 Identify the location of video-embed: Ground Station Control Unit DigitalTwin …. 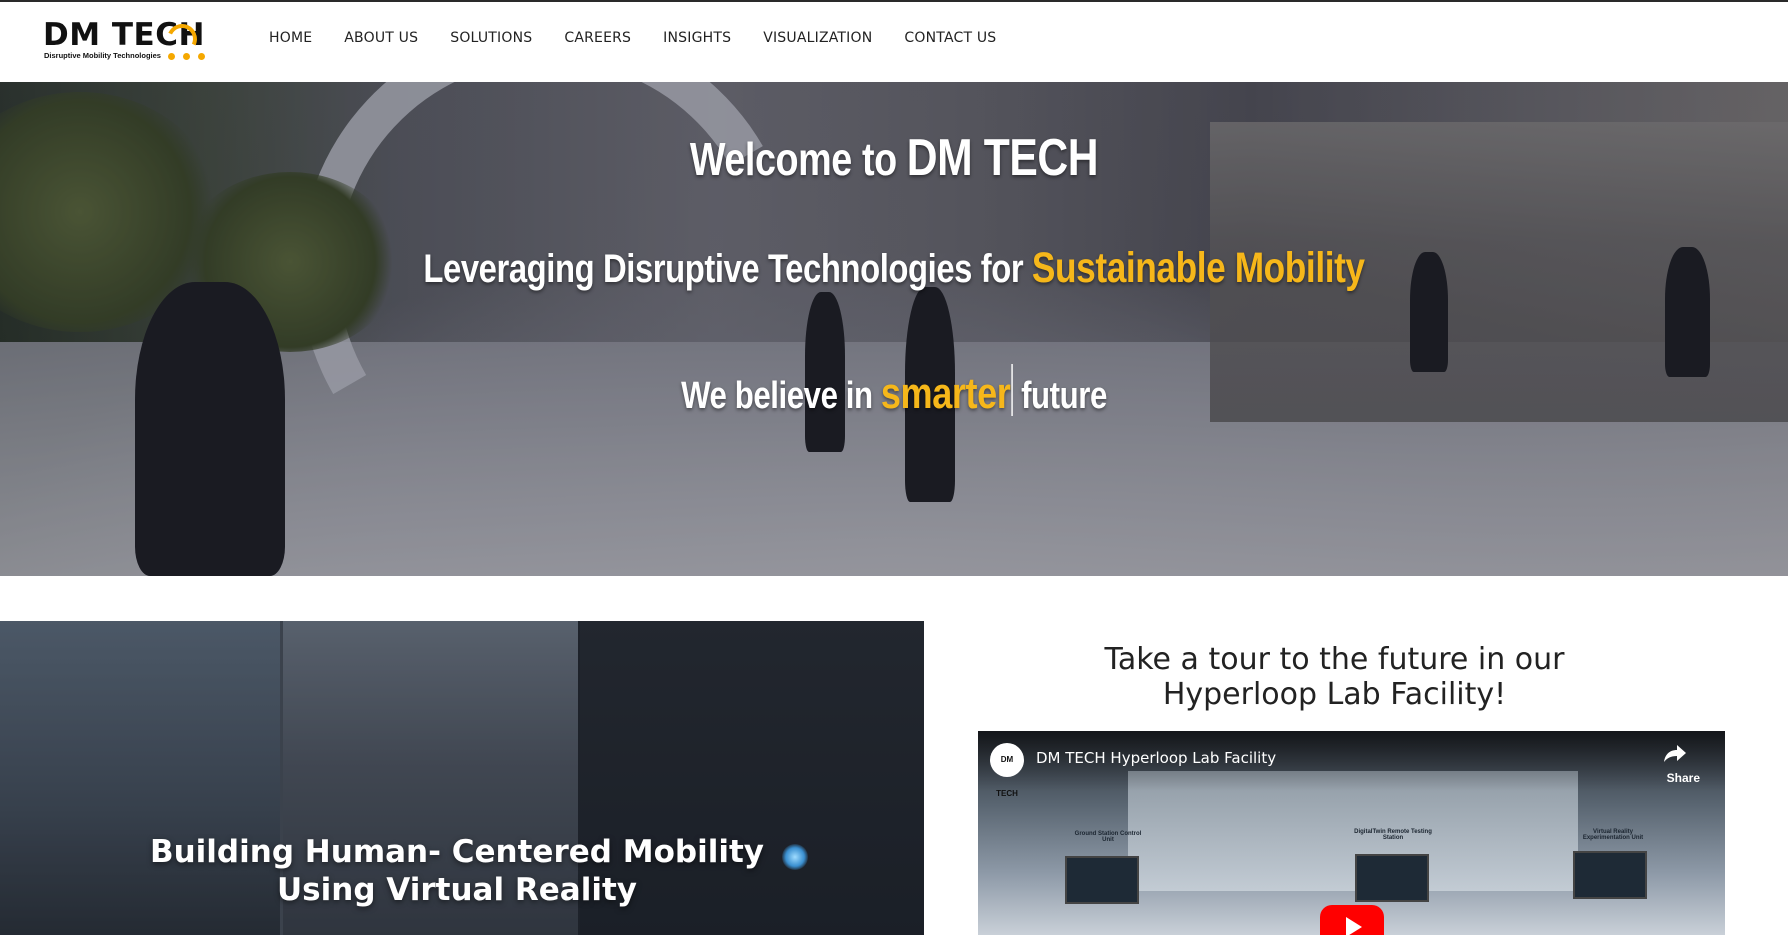
(1351, 833).